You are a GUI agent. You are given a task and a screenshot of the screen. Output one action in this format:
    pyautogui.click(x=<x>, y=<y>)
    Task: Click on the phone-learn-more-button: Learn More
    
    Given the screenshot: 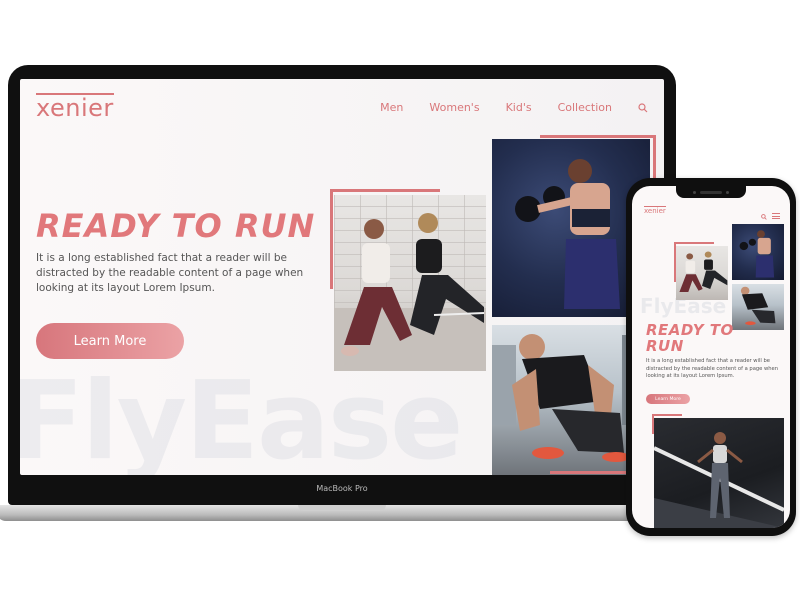 What is the action you would take?
    pyautogui.click(x=668, y=399)
    